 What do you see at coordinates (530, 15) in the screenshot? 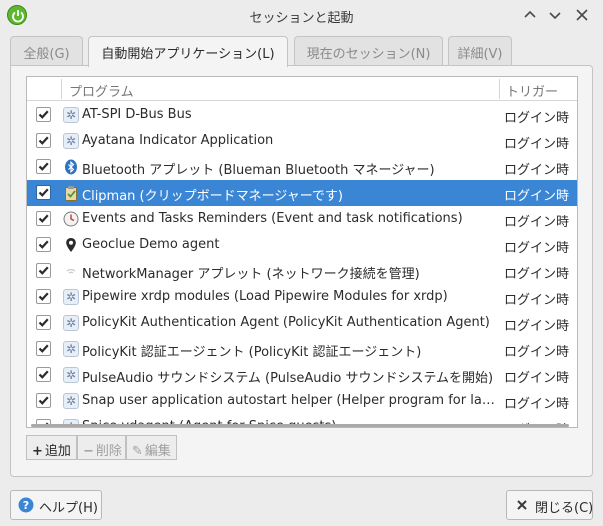
I see `shade-button` at bounding box center [530, 15].